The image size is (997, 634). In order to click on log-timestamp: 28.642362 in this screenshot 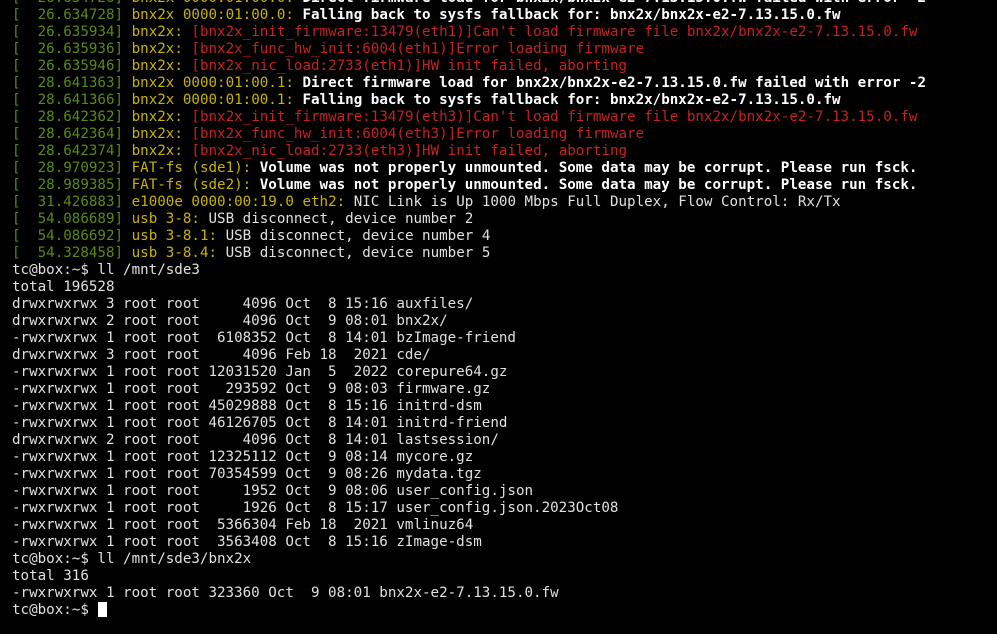, I will do `click(67, 117)`.